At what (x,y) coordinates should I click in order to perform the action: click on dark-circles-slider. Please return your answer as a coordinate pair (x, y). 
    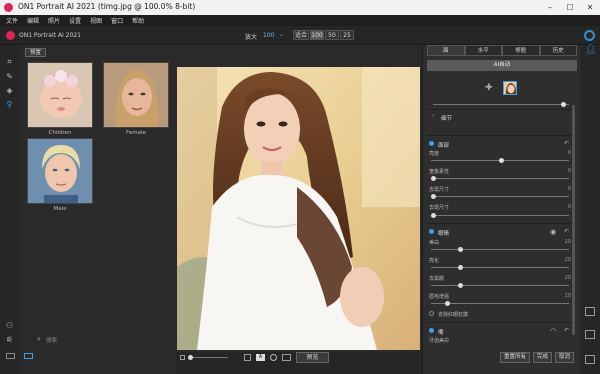
    Looking at the image, I should click on (500, 285).